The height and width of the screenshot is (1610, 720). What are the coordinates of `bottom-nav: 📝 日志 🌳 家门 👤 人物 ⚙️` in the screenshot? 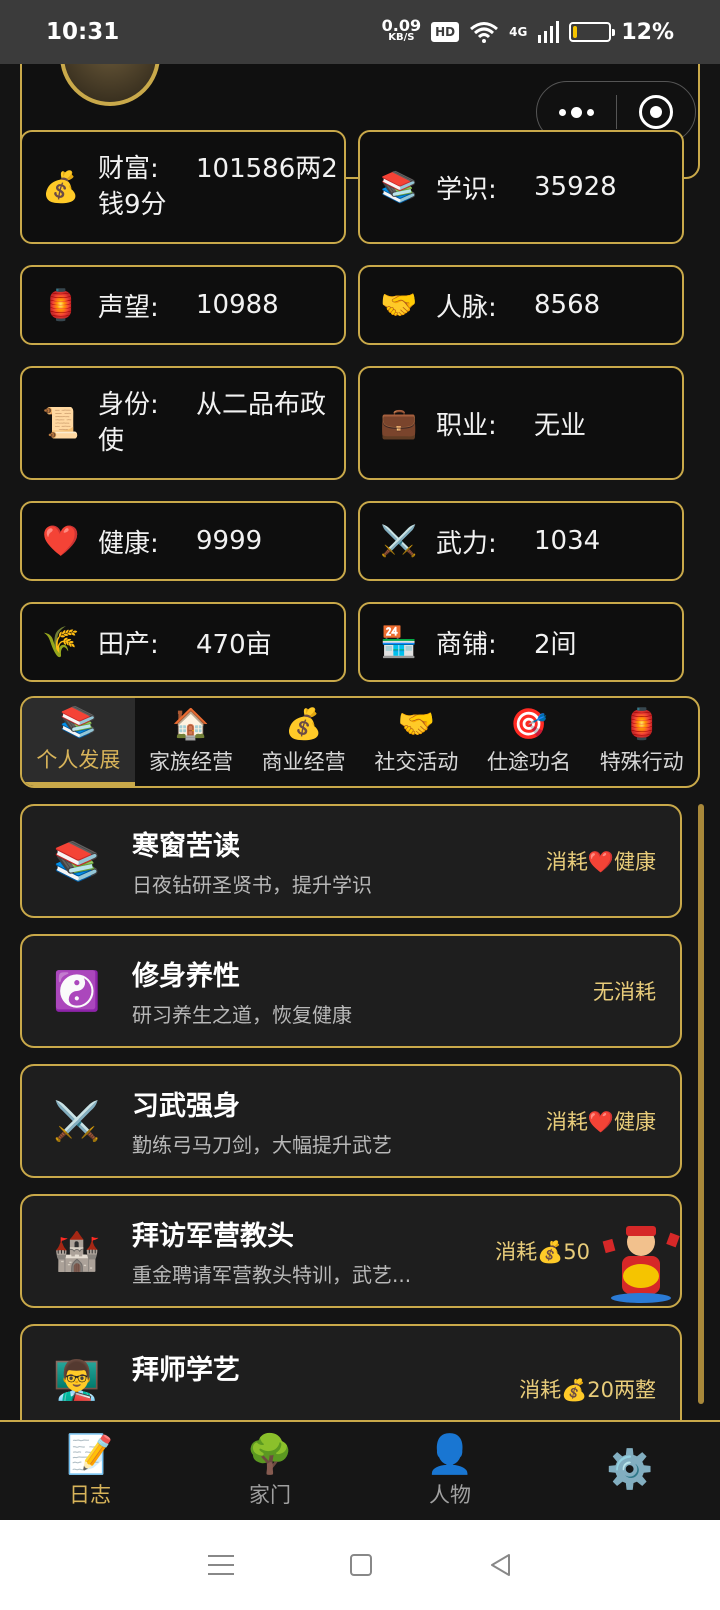 It's located at (360, 1470).